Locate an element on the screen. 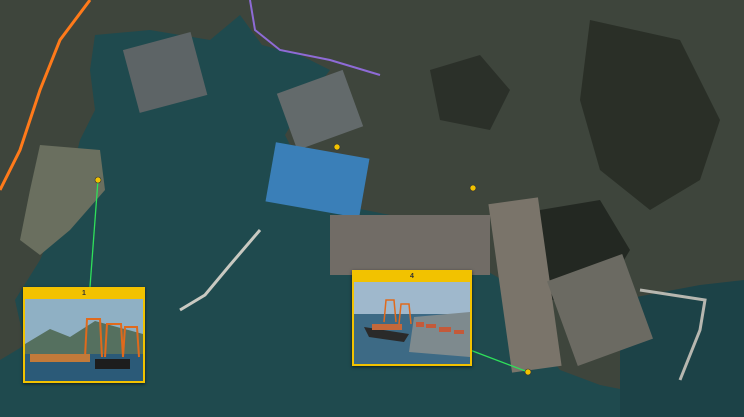  callout-number: 1 is located at coordinates (84, 293).